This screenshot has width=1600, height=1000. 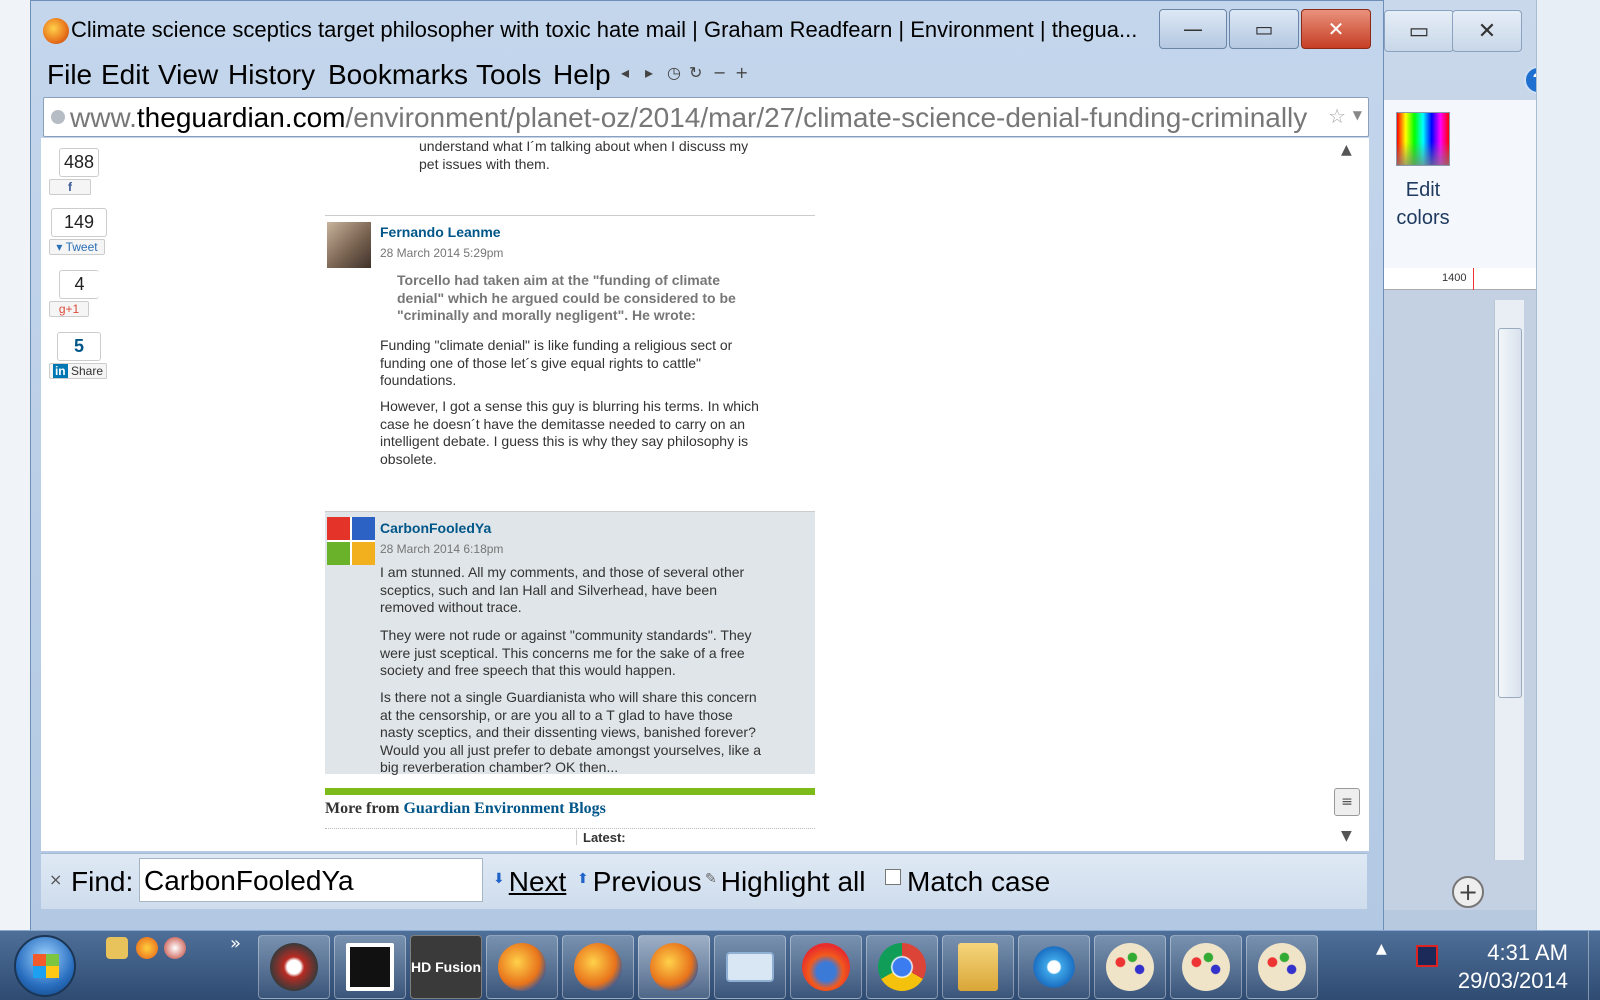 I want to click on menu-file: File, so click(x=69, y=75).